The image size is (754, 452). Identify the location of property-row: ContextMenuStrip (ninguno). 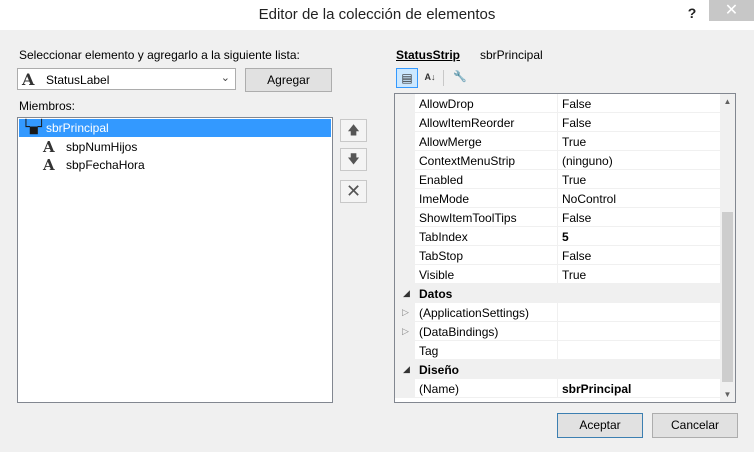
(558, 160).